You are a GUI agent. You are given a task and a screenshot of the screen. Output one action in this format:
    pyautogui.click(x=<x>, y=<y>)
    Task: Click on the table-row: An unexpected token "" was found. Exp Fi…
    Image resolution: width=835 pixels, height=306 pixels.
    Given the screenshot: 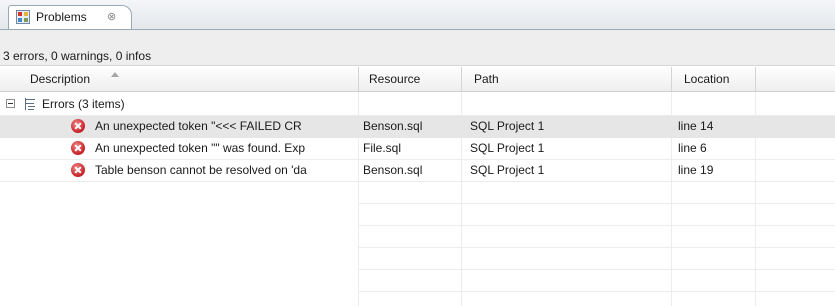 What is the action you would take?
    pyautogui.click(x=417, y=149)
    